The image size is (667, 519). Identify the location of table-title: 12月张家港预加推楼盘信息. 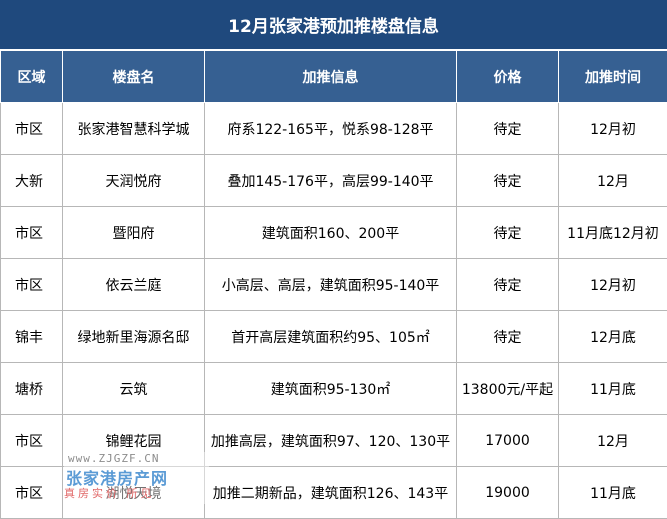
(333, 25).